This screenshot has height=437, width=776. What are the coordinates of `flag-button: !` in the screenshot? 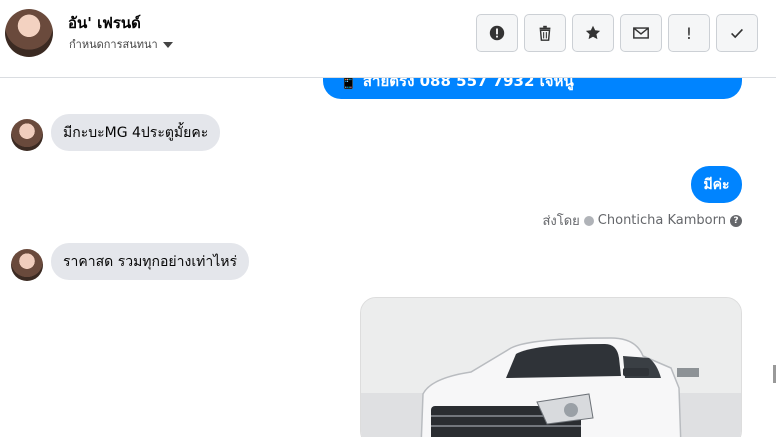 It's located at (689, 33).